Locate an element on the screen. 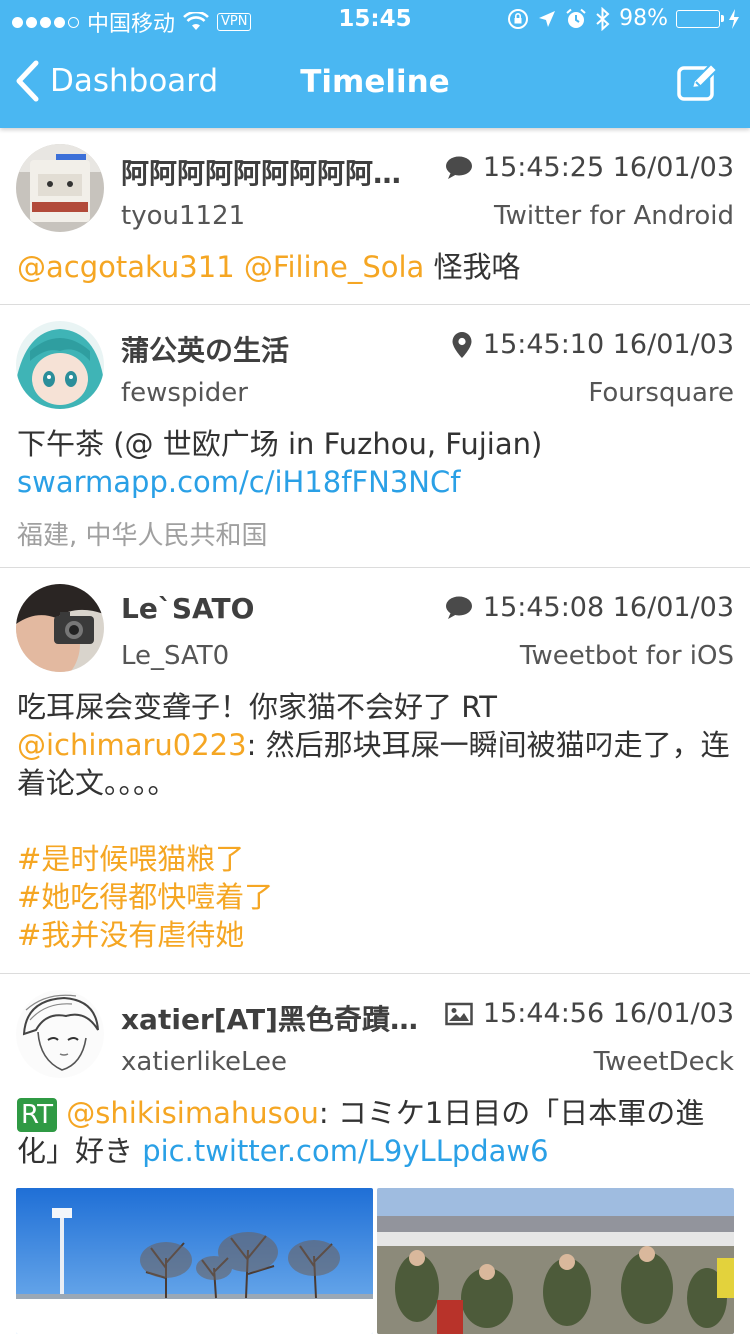 The height and width of the screenshot is (1334, 750). tweet-text: @acgotaku311 @Filine_Sola 怪我咯 is located at coordinates (375, 267).